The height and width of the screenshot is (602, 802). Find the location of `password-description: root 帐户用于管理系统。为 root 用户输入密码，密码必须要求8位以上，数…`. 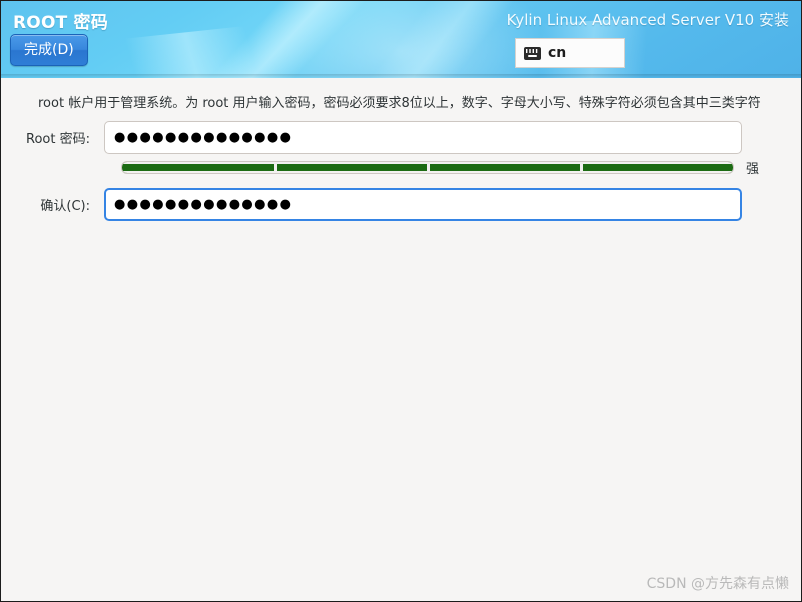

password-description: root 帐户用于管理系统。为 root 用户输入密码，密码必须要求8位以上，数… is located at coordinates (399, 103).